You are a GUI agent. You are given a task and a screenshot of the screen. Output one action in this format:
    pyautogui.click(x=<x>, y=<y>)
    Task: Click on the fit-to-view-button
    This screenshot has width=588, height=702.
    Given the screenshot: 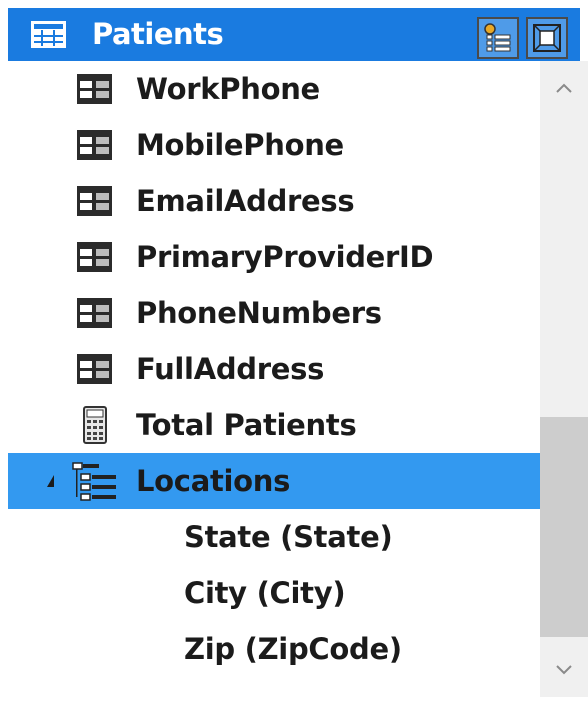 What is the action you would take?
    pyautogui.click(x=547, y=38)
    